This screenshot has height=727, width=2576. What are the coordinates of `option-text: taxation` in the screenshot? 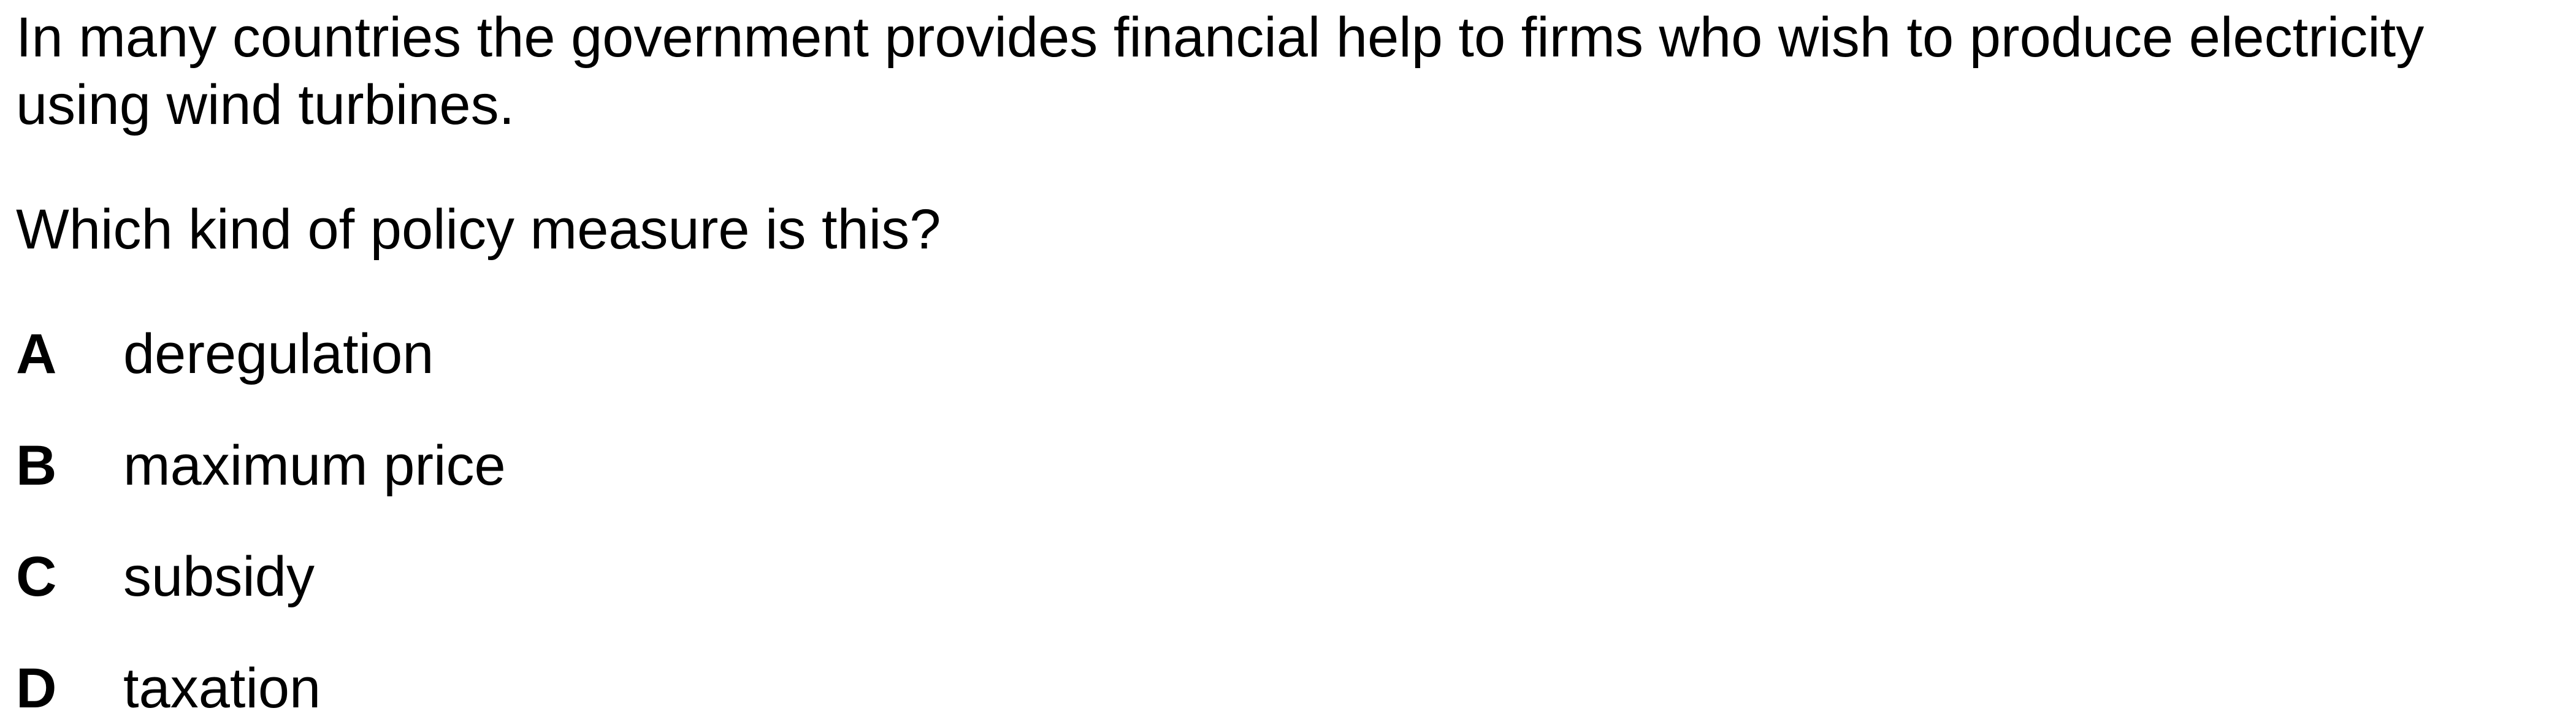 It's located at (222, 688).